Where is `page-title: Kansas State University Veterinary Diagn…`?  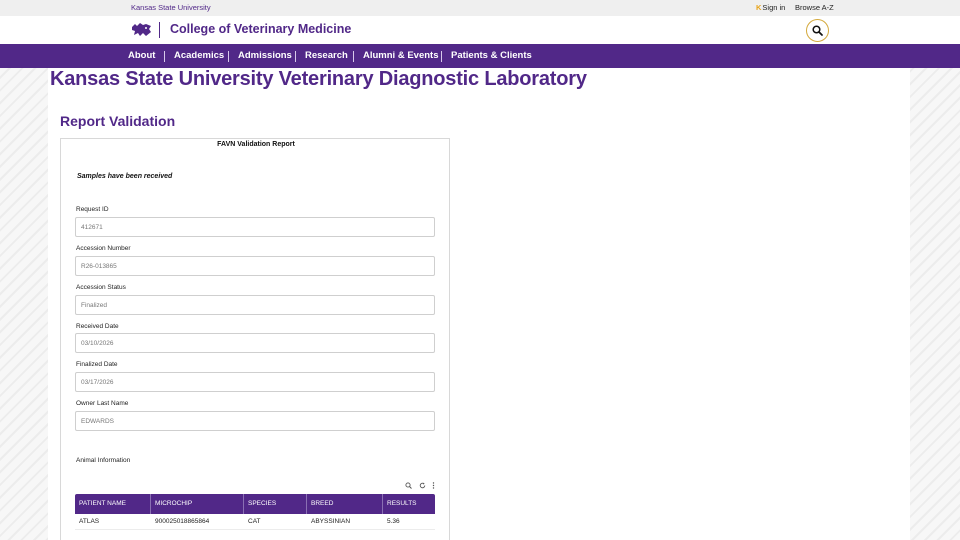
page-title: Kansas State University Veterinary Diagn… is located at coordinates (318, 79).